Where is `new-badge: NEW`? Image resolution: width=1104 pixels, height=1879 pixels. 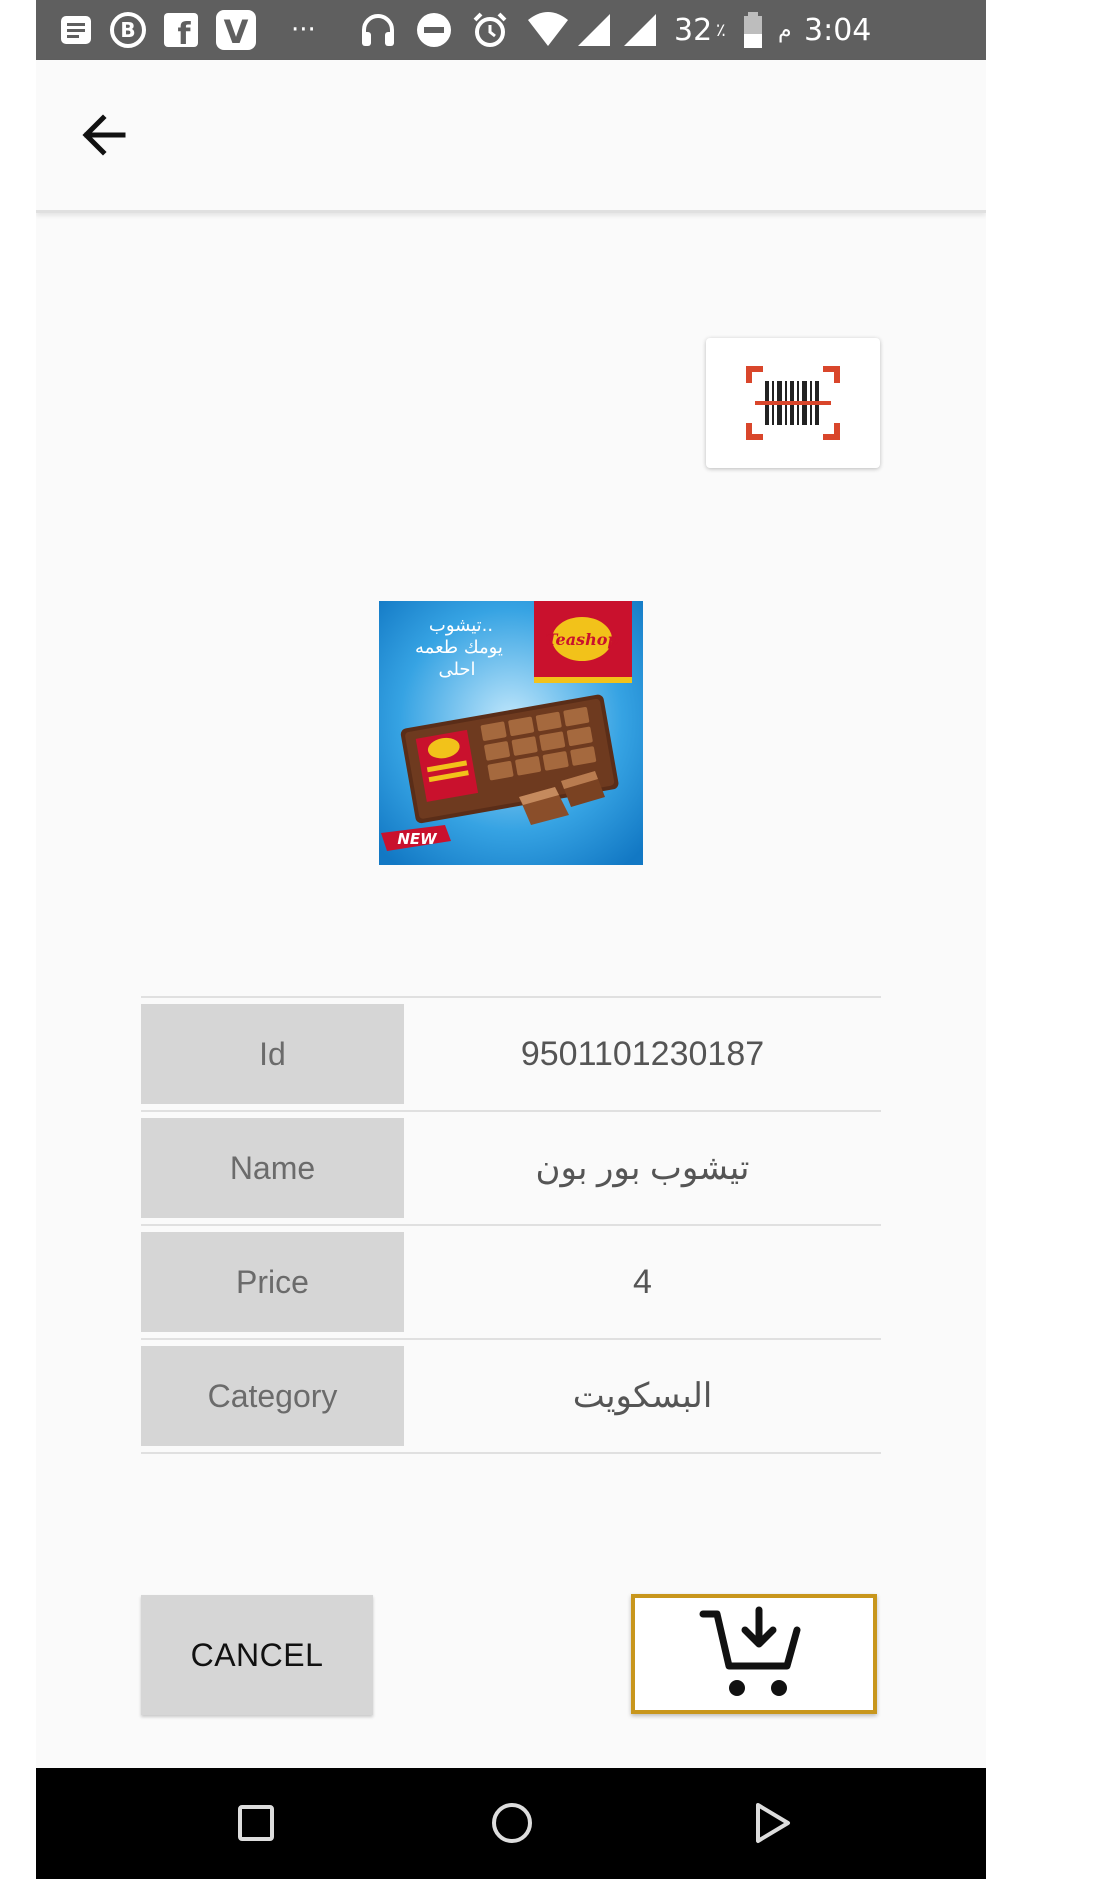
new-badge: NEW is located at coordinates (417, 839).